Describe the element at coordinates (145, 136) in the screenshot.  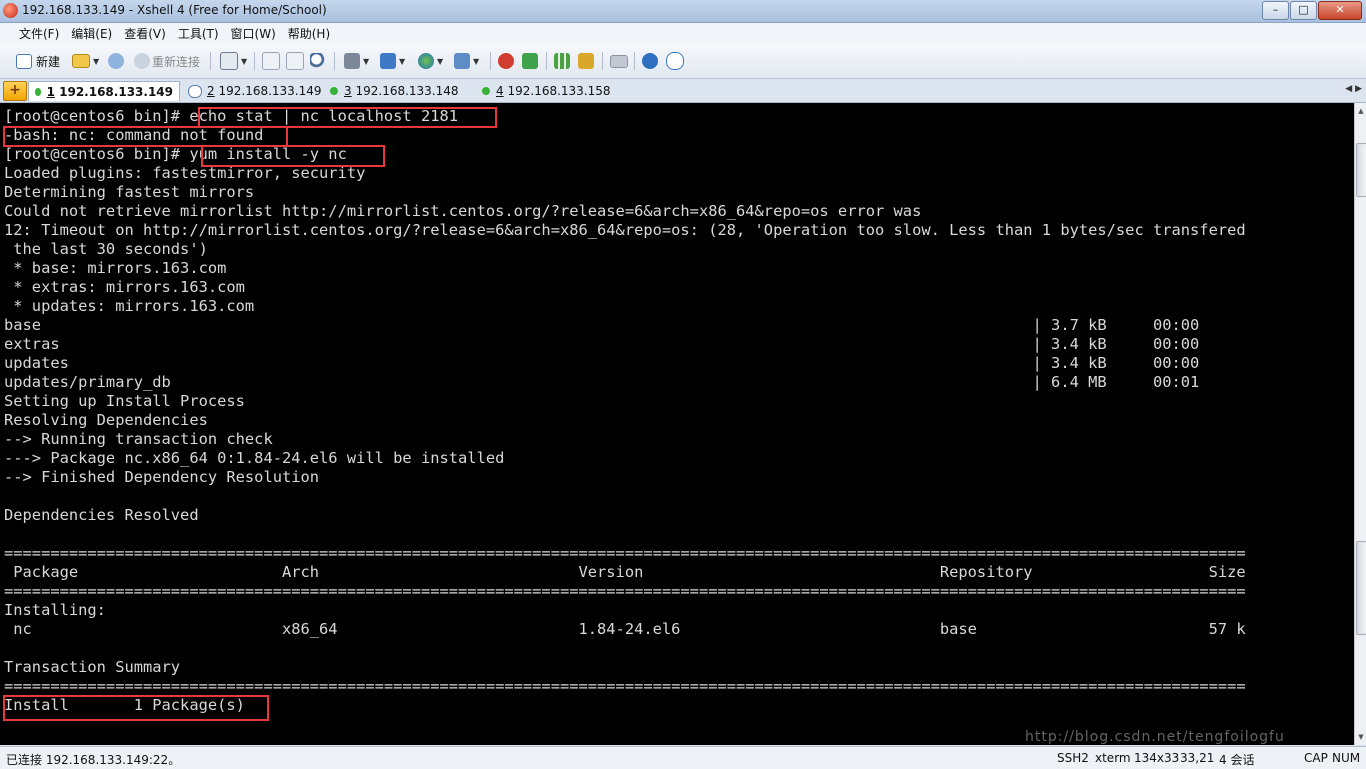
I see `highlight-box-error` at that location.